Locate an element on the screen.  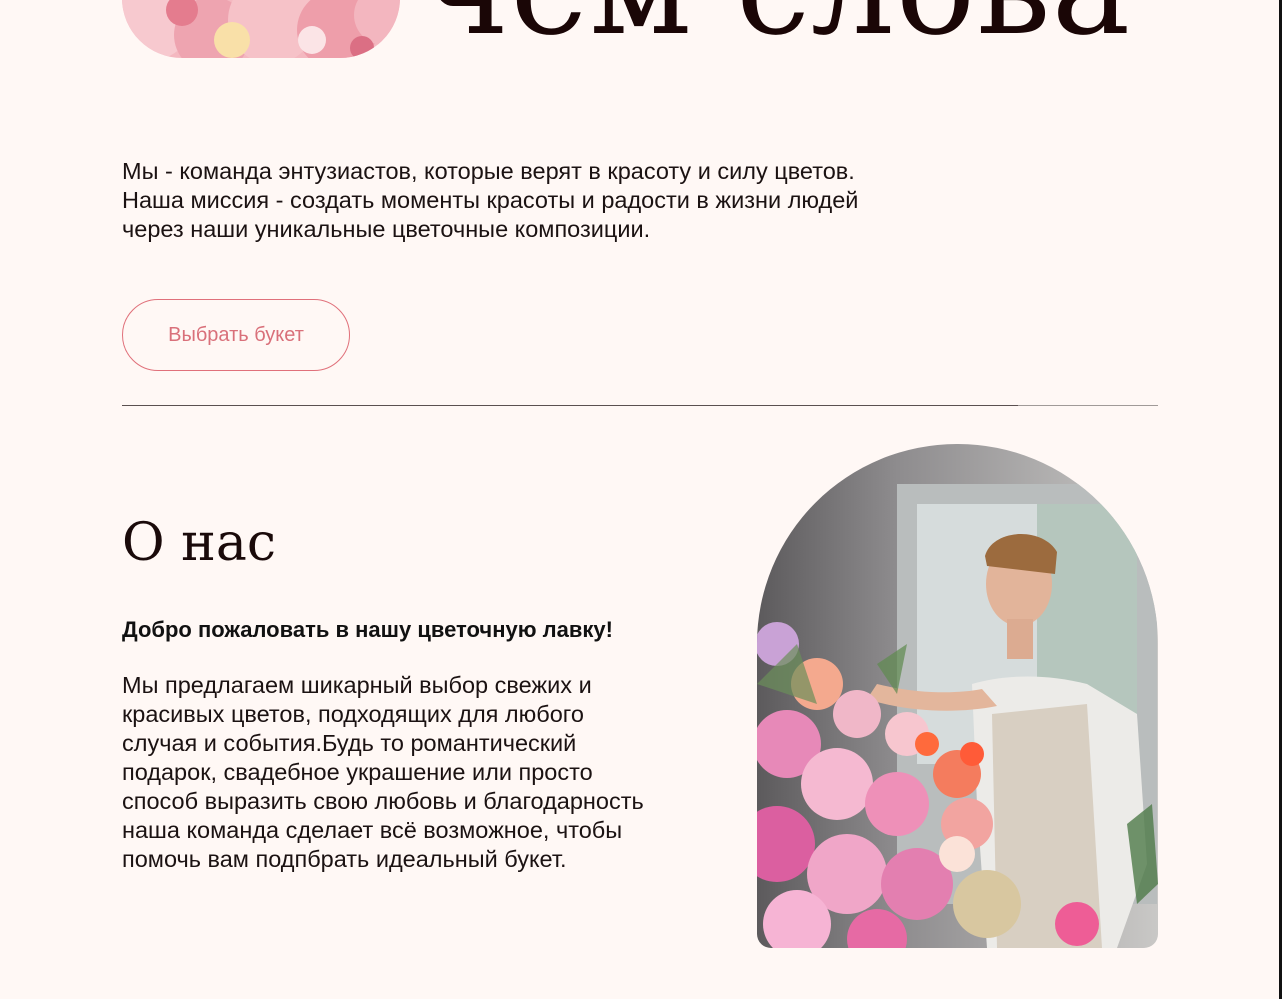
hero-flower-image is located at coordinates (261, 29).